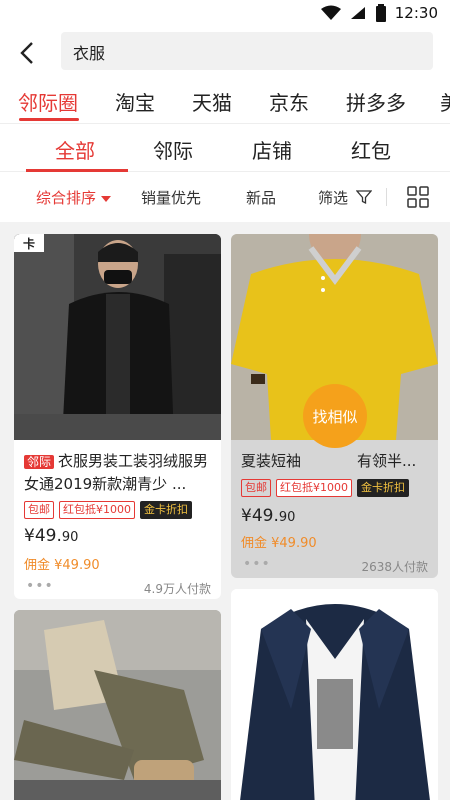 The height and width of the screenshot is (800, 450). I want to click on tab-jd: 京东, so click(289, 101).